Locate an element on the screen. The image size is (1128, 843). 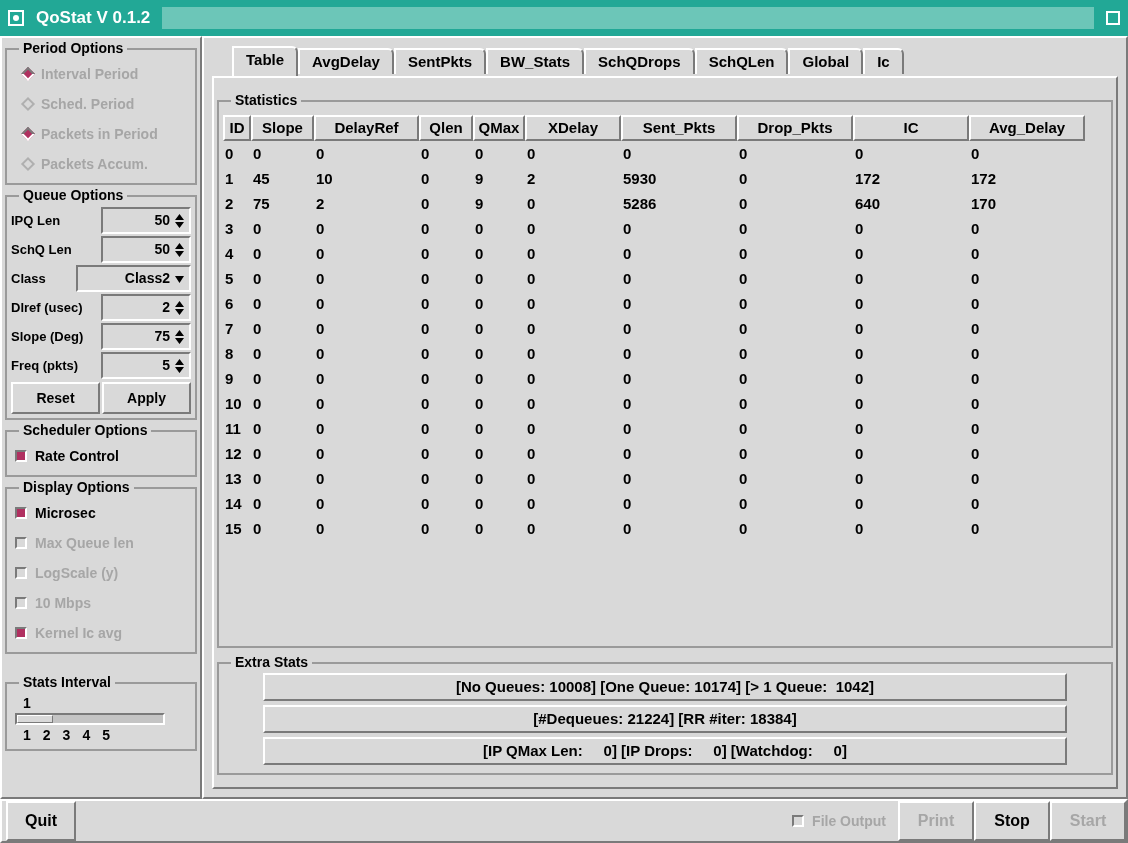
group-title: Stats Interval is located at coordinates (67, 682).